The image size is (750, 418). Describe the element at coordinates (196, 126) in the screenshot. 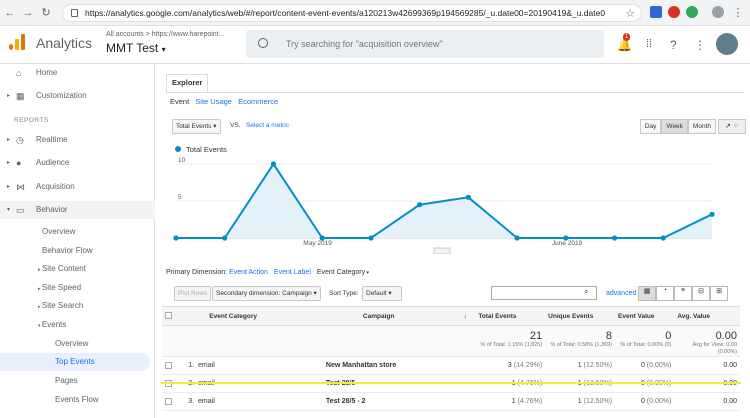

I see `metric-select: Total Events ▾` at that location.